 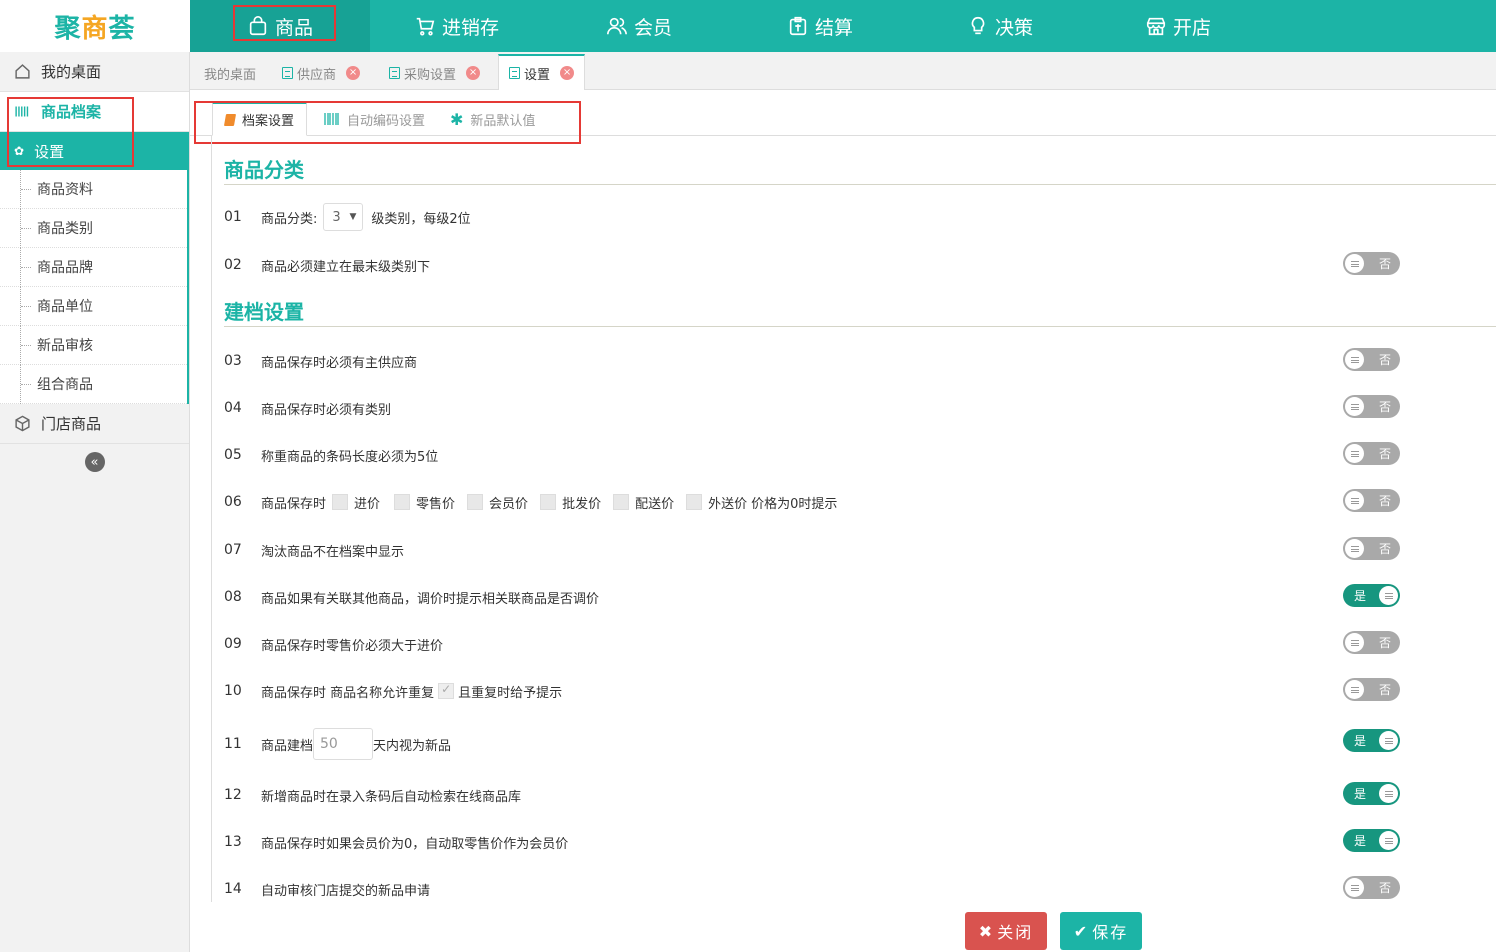 What do you see at coordinates (314, 551) in the screenshot?
I see `setting-row-07: 07 淘汰商品不在档案中显示` at bounding box center [314, 551].